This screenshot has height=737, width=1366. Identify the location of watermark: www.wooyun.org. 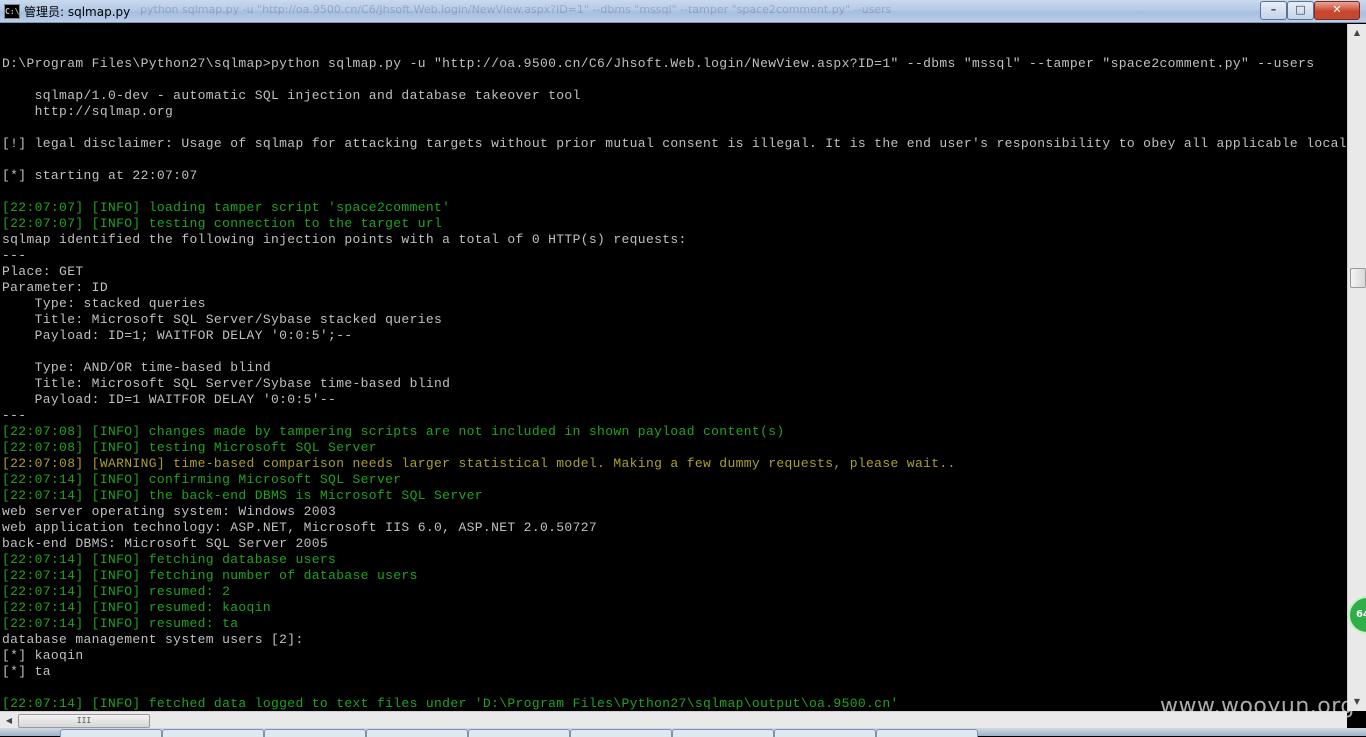
(1257, 706).